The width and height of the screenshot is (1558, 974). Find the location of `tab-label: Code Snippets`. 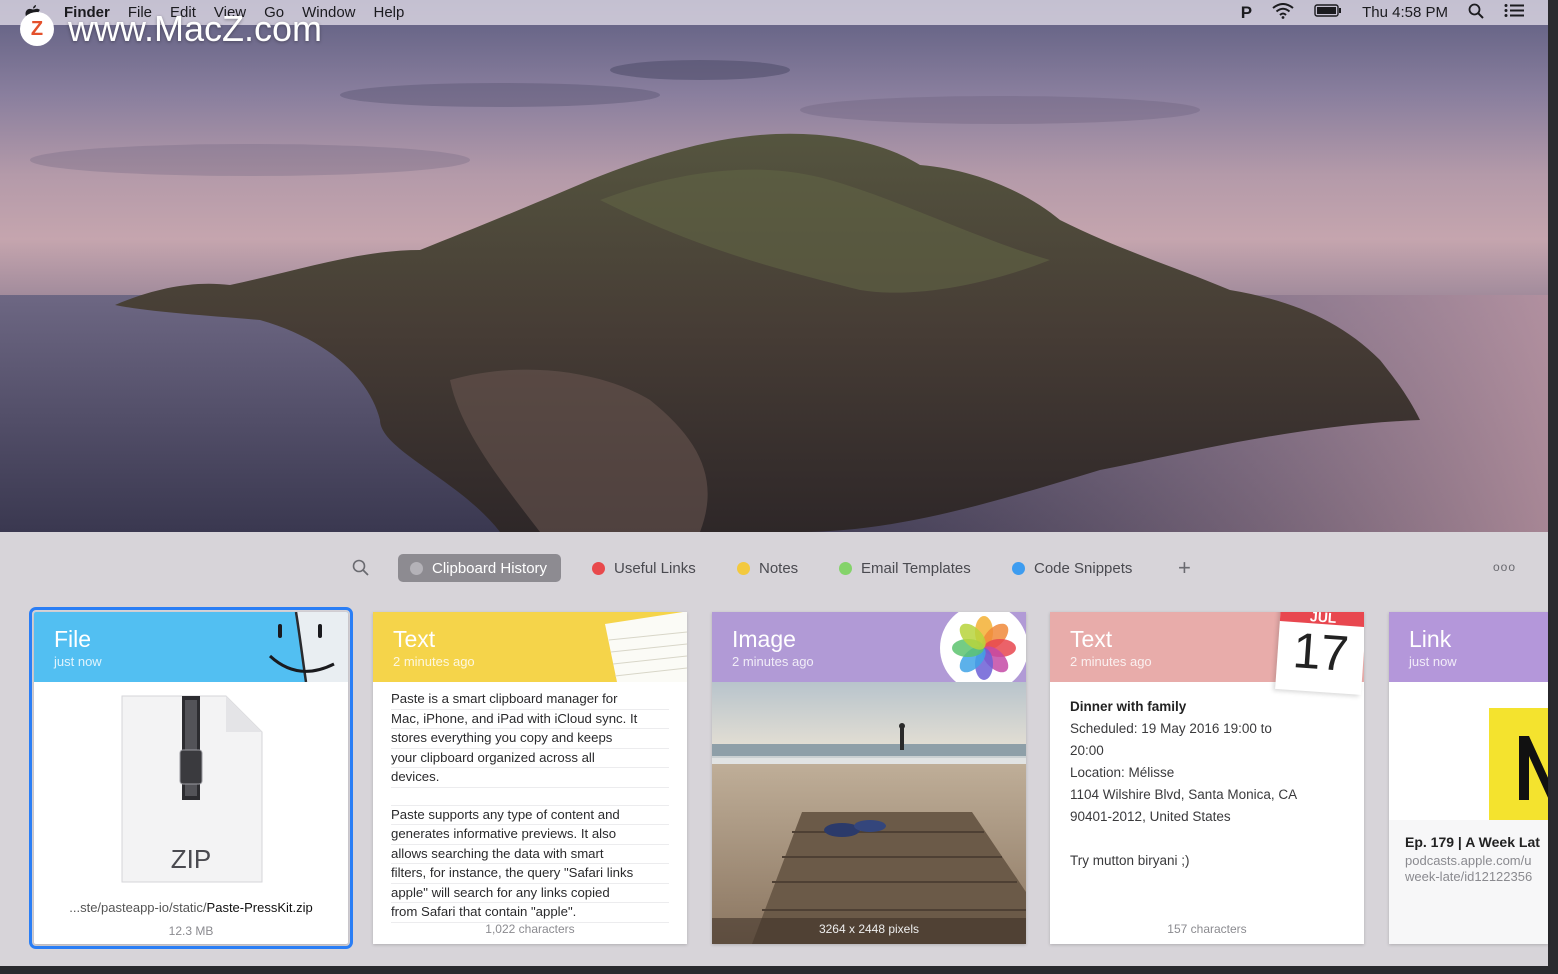

tab-label: Code Snippets is located at coordinates (1083, 568).